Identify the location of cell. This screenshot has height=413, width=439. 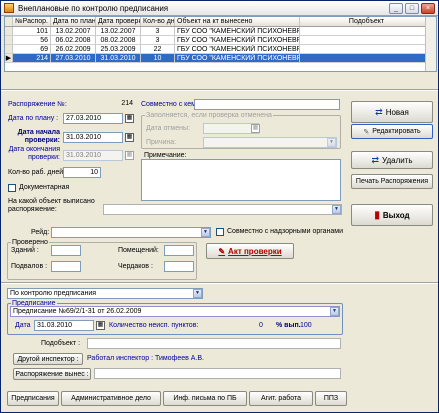
(367, 58).